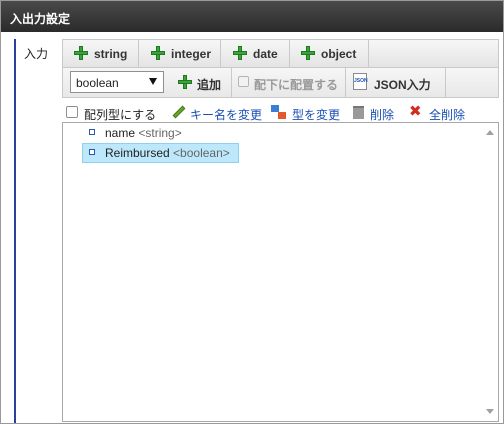  What do you see at coordinates (191, 54) in the screenshot?
I see `add-integer-label: integer` at bounding box center [191, 54].